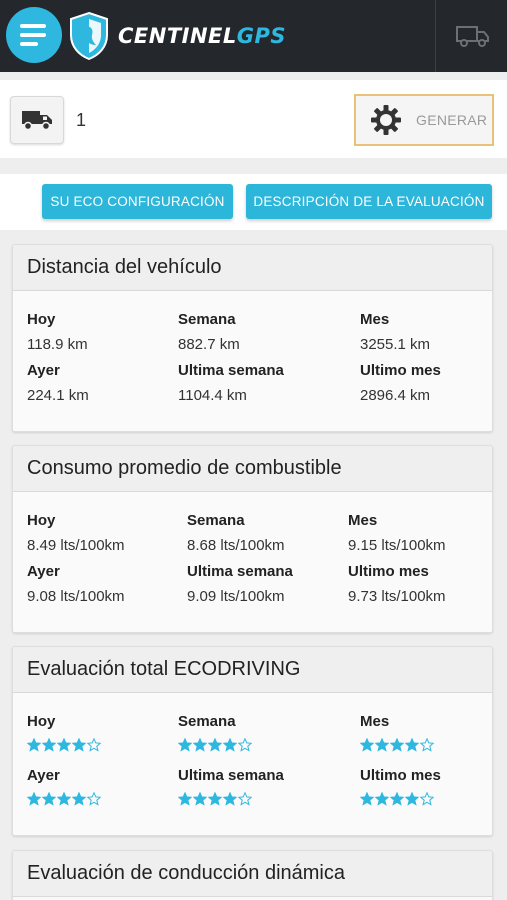 The height and width of the screenshot is (900, 507). I want to click on stat-value-yesterday: 9.08 lts/100km, so click(76, 596).